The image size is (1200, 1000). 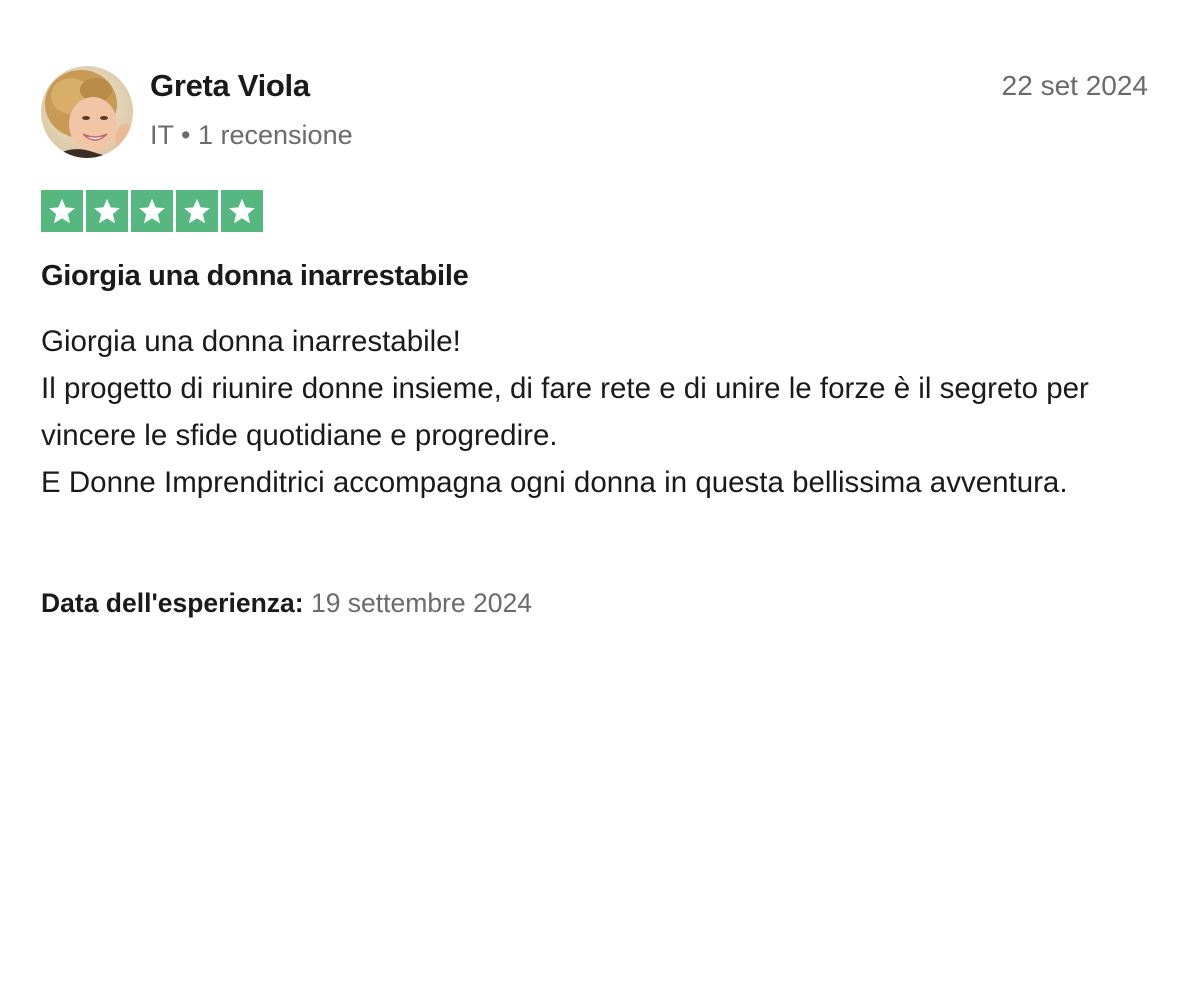 I want to click on star-rating, so click(x=152, y=211).